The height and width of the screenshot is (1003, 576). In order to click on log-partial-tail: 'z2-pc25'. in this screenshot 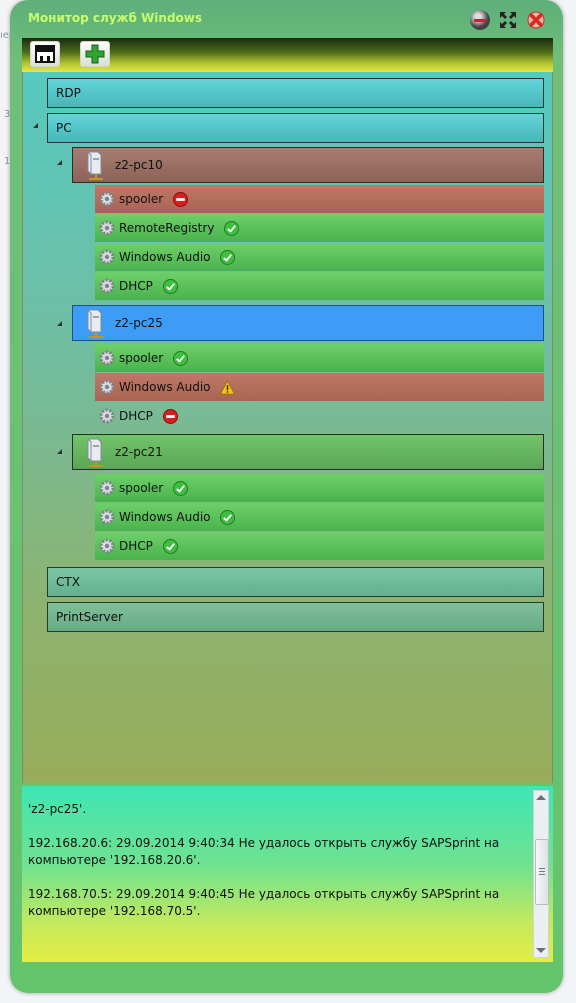, I will do `click(57, 809)`.